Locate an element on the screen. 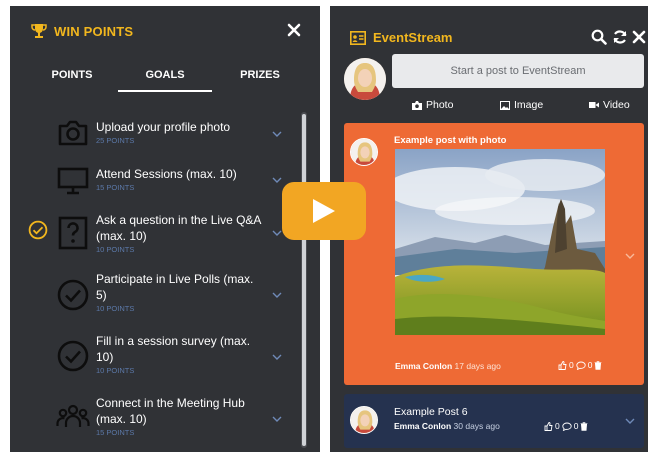 The height and width of the screenshot is (455, 651). landscape-photo is located at coordinates (500, 242).